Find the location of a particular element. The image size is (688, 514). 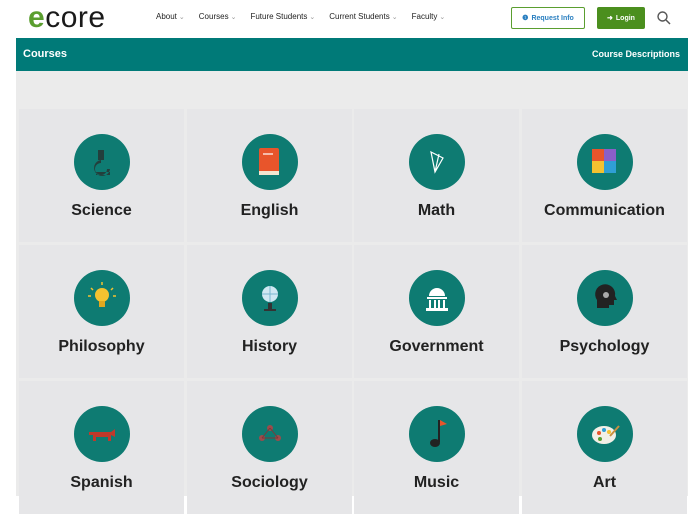

courses-header-bar: Courses Course Descriptions is located at coordinates (352, 54).